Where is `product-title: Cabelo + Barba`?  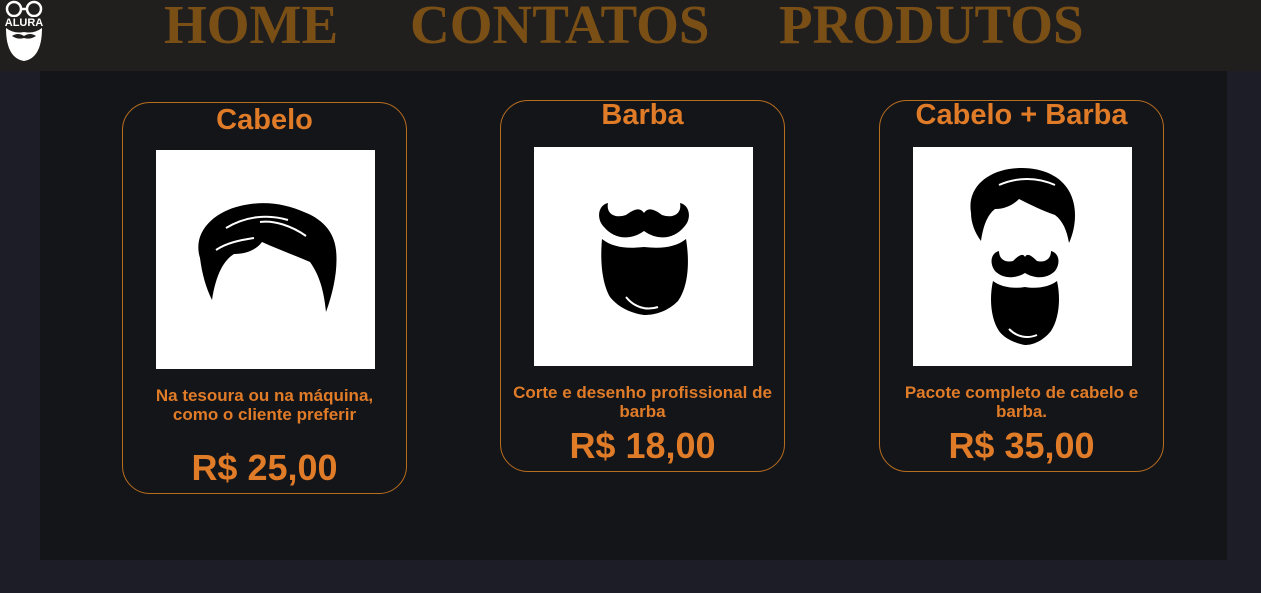 product-title: Cabelo + Barba is located at coordinates (1021, 115).